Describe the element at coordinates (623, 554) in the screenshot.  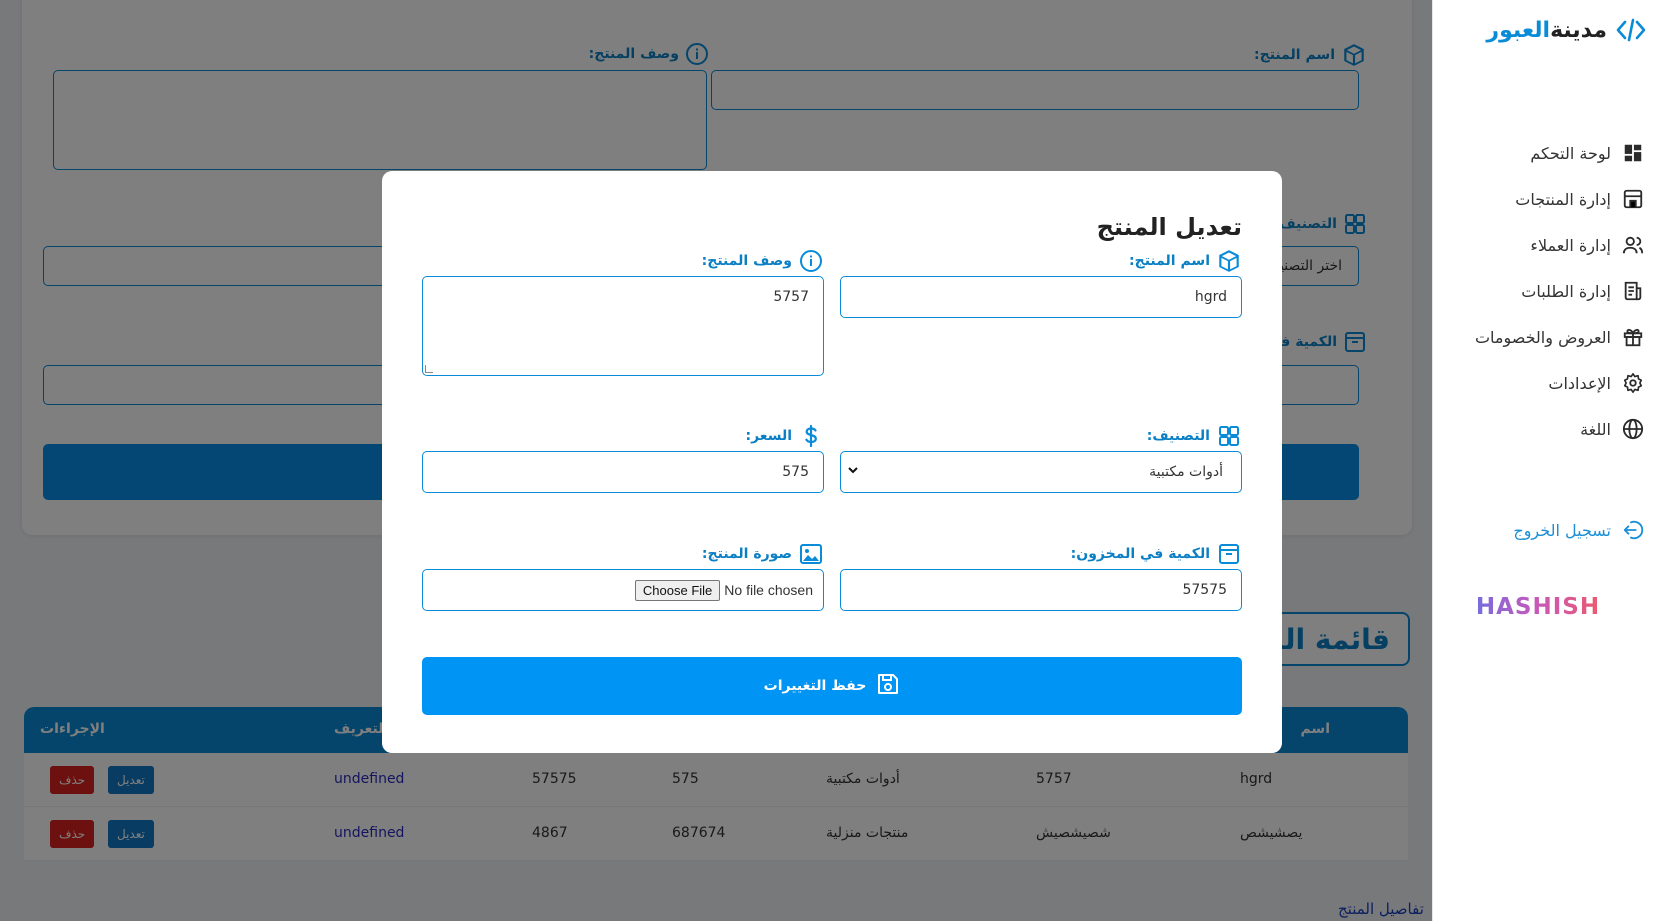
I see `image-label: صورة المنتج:` at that location.